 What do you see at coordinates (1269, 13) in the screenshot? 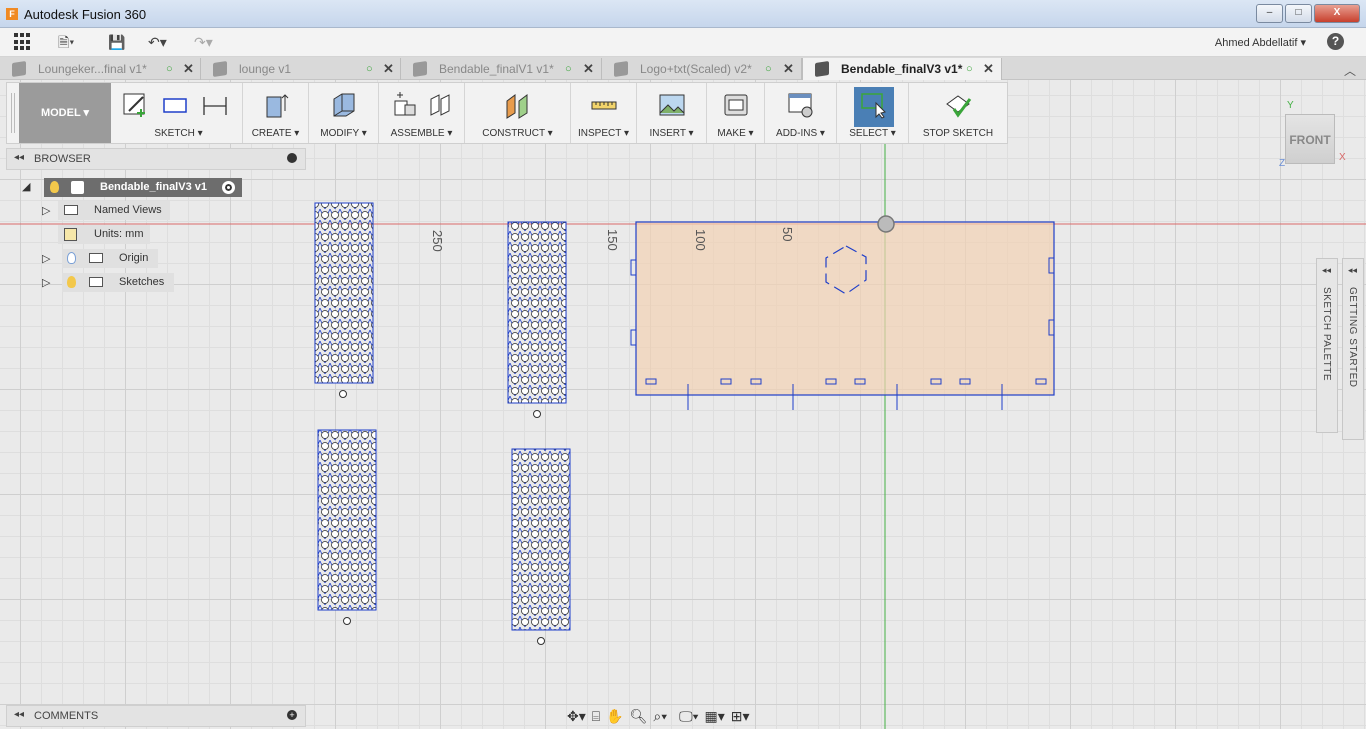
I see `minimize-button: –` at bounding box center [1269, 13].